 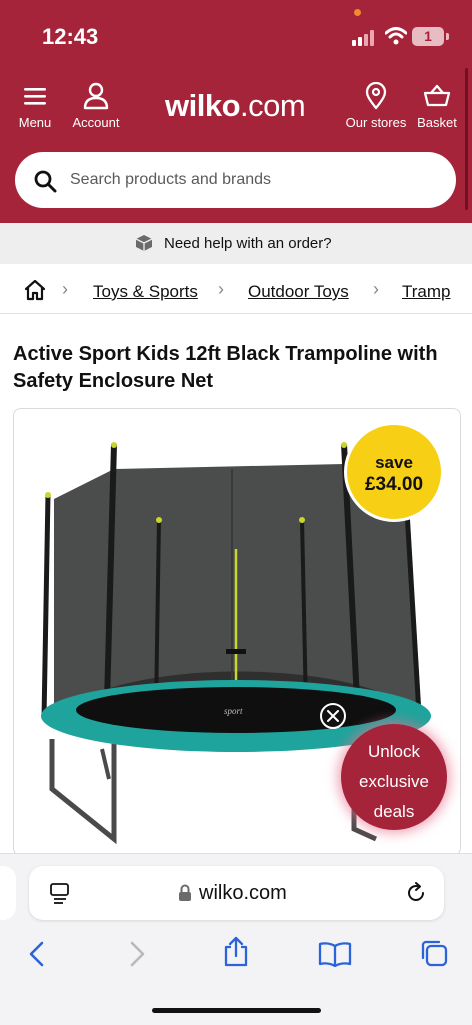 What do you see at coordinates (394, 484) in the screenshot?
I see `save-amount: £34.00` at bounding box center [394, 484].